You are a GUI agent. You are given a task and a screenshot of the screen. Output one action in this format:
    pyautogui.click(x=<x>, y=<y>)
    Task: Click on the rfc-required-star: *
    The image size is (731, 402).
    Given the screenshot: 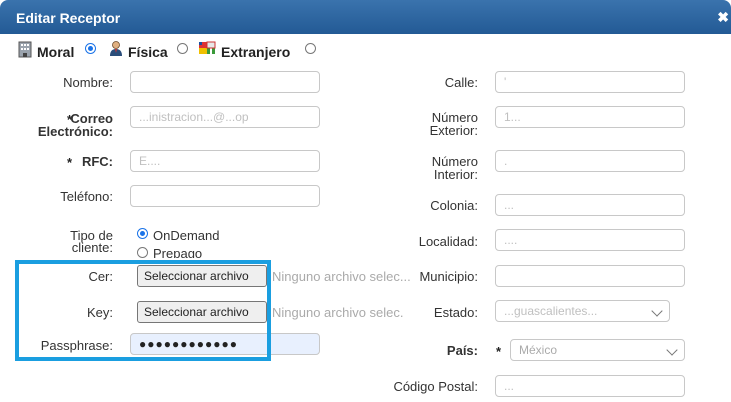 What is the action you would take?
    pyautogui.click(x=70, y=162)
    